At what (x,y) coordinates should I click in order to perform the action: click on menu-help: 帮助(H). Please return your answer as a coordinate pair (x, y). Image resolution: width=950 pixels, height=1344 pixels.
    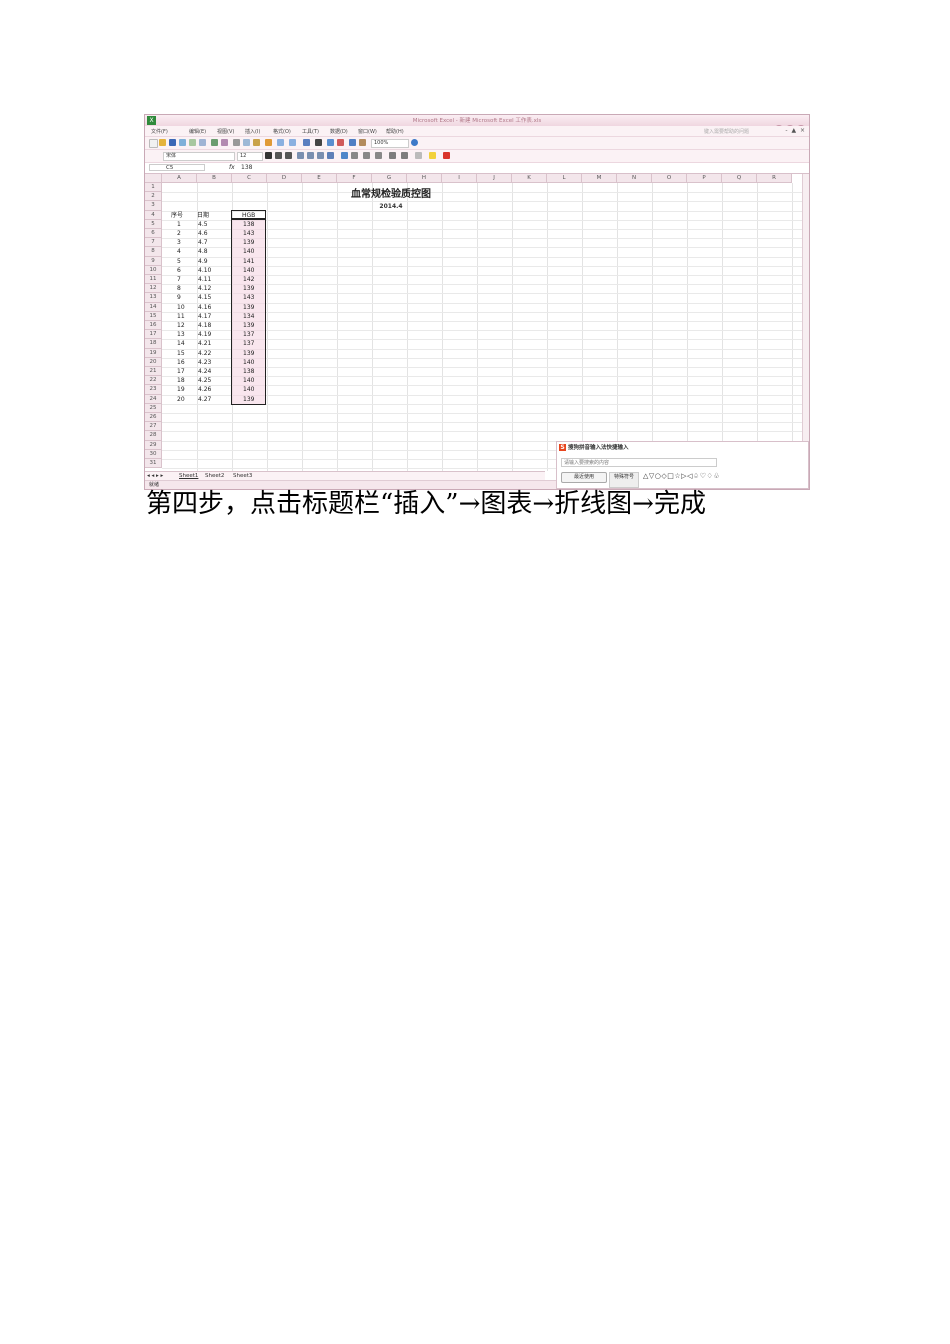
    Looking at the image, I should click on (395, 131).